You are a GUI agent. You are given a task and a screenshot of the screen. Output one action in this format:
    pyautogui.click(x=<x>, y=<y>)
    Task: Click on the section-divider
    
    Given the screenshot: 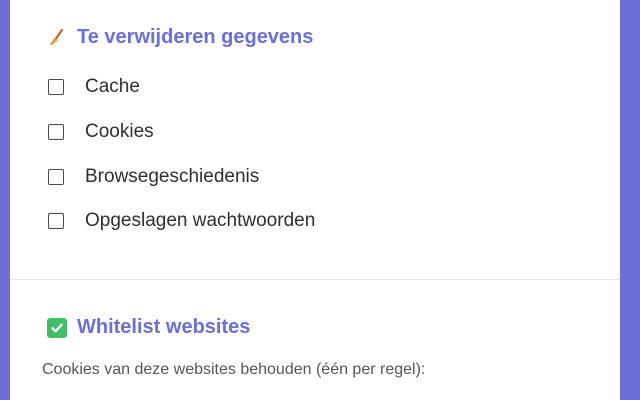 What is the action you would take?
    pyautogui.click(x=315, y=279)
    